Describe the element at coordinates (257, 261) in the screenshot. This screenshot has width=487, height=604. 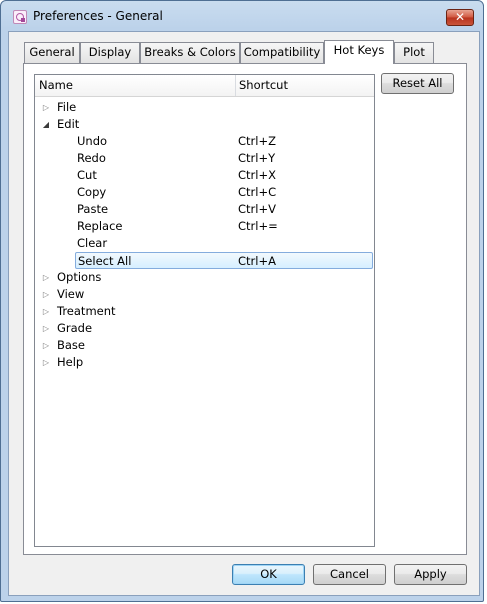
I see `tree-item-shortcut: Ctrl+A` at that location.